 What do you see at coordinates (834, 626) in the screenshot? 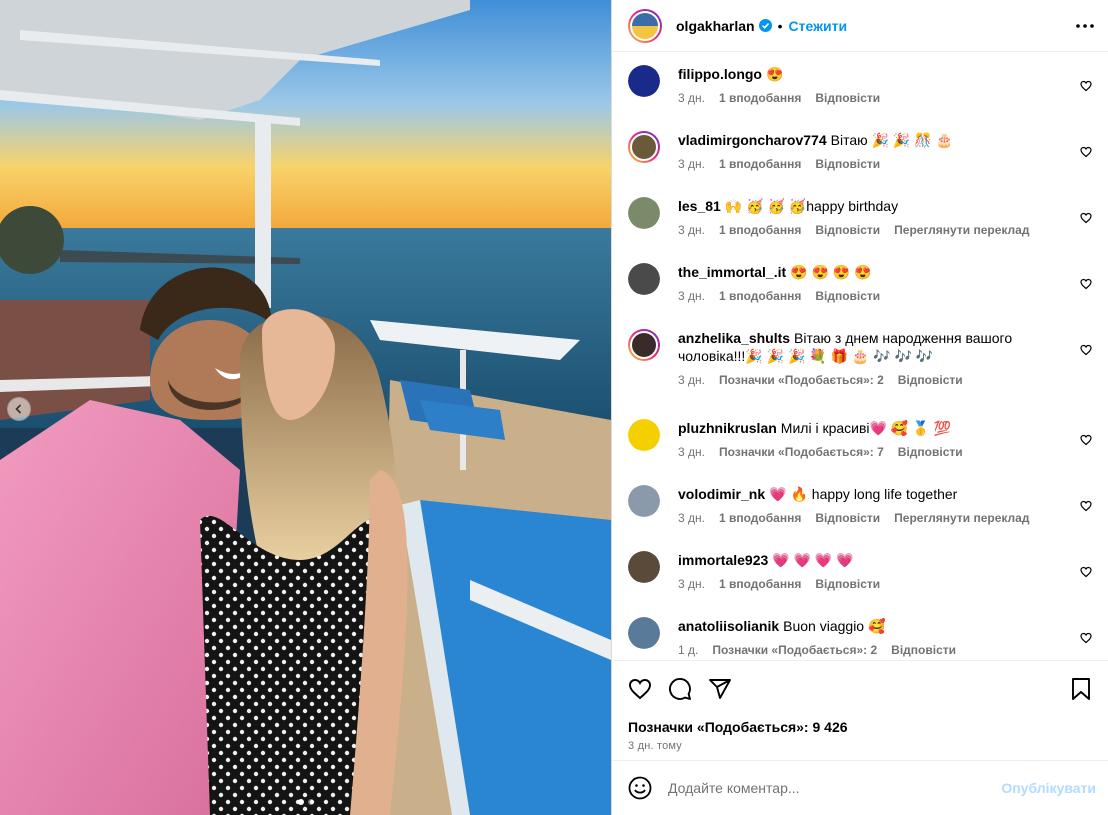
I see `comment-content: Buon viaggio 🥰` at bounding box center [834, 626].